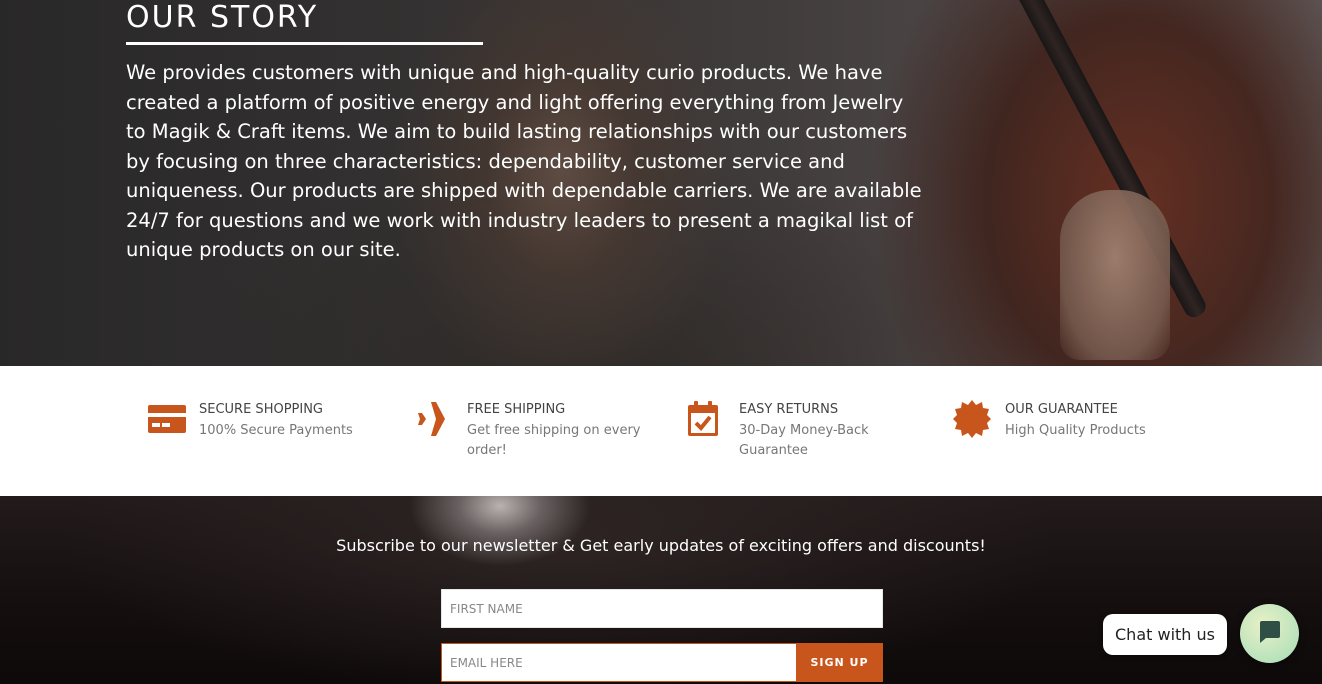  I want to click on sign-up-button: SIGN UP, so click(839, 662).